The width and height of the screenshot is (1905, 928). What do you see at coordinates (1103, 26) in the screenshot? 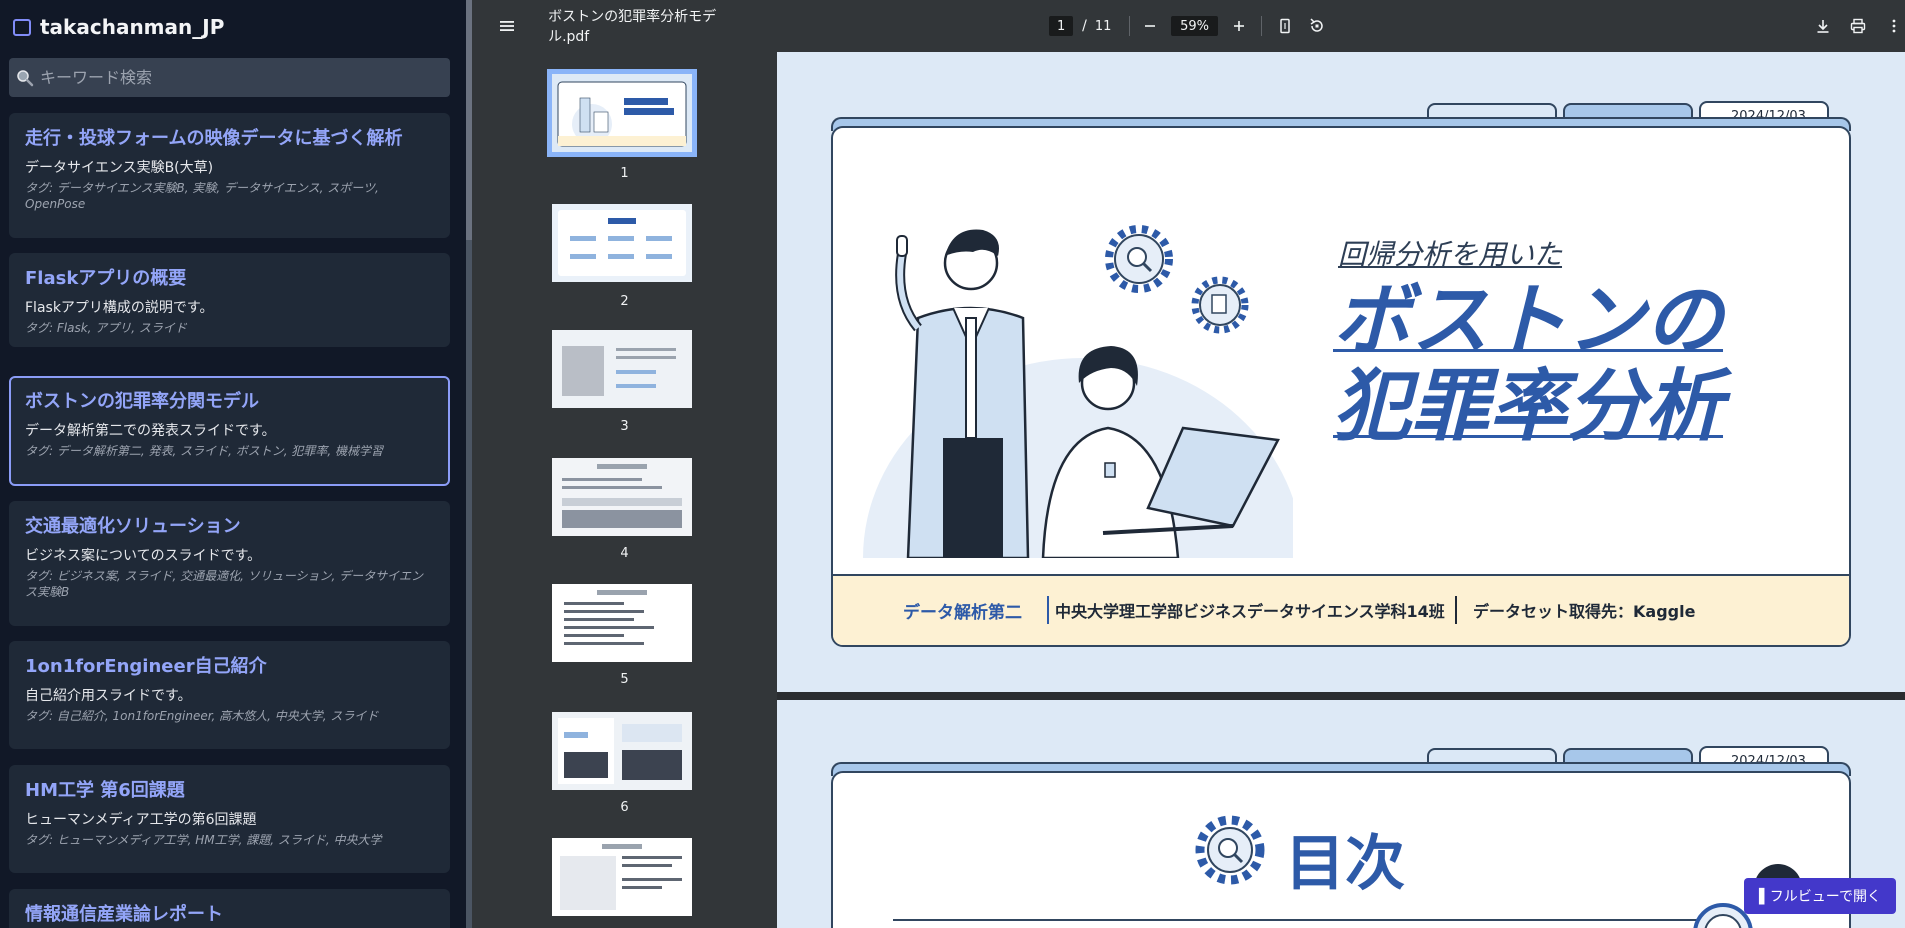
I see `total-pages: 11` at bounding box center [1103, 26].